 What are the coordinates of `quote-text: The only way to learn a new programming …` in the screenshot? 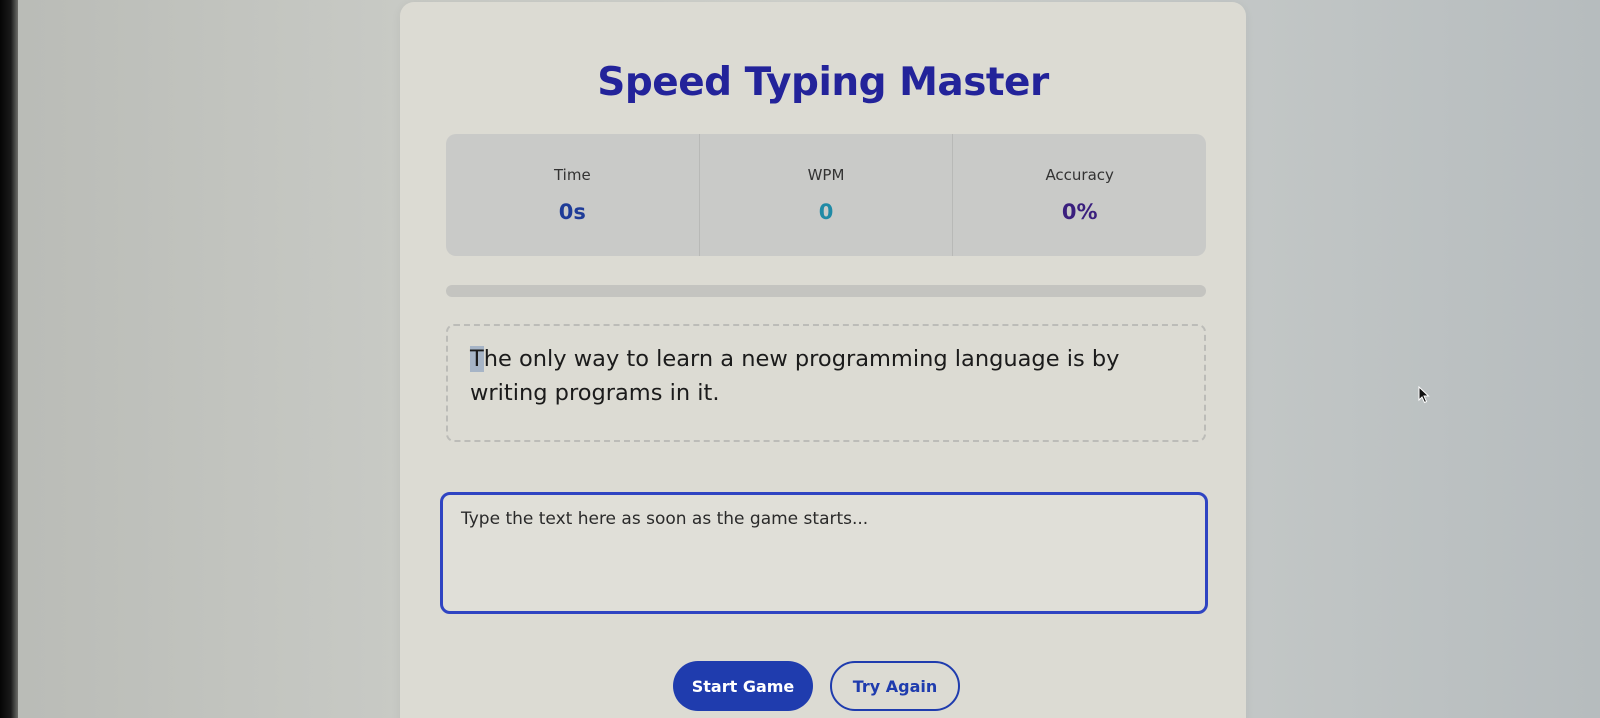 It's located at (826, 383).